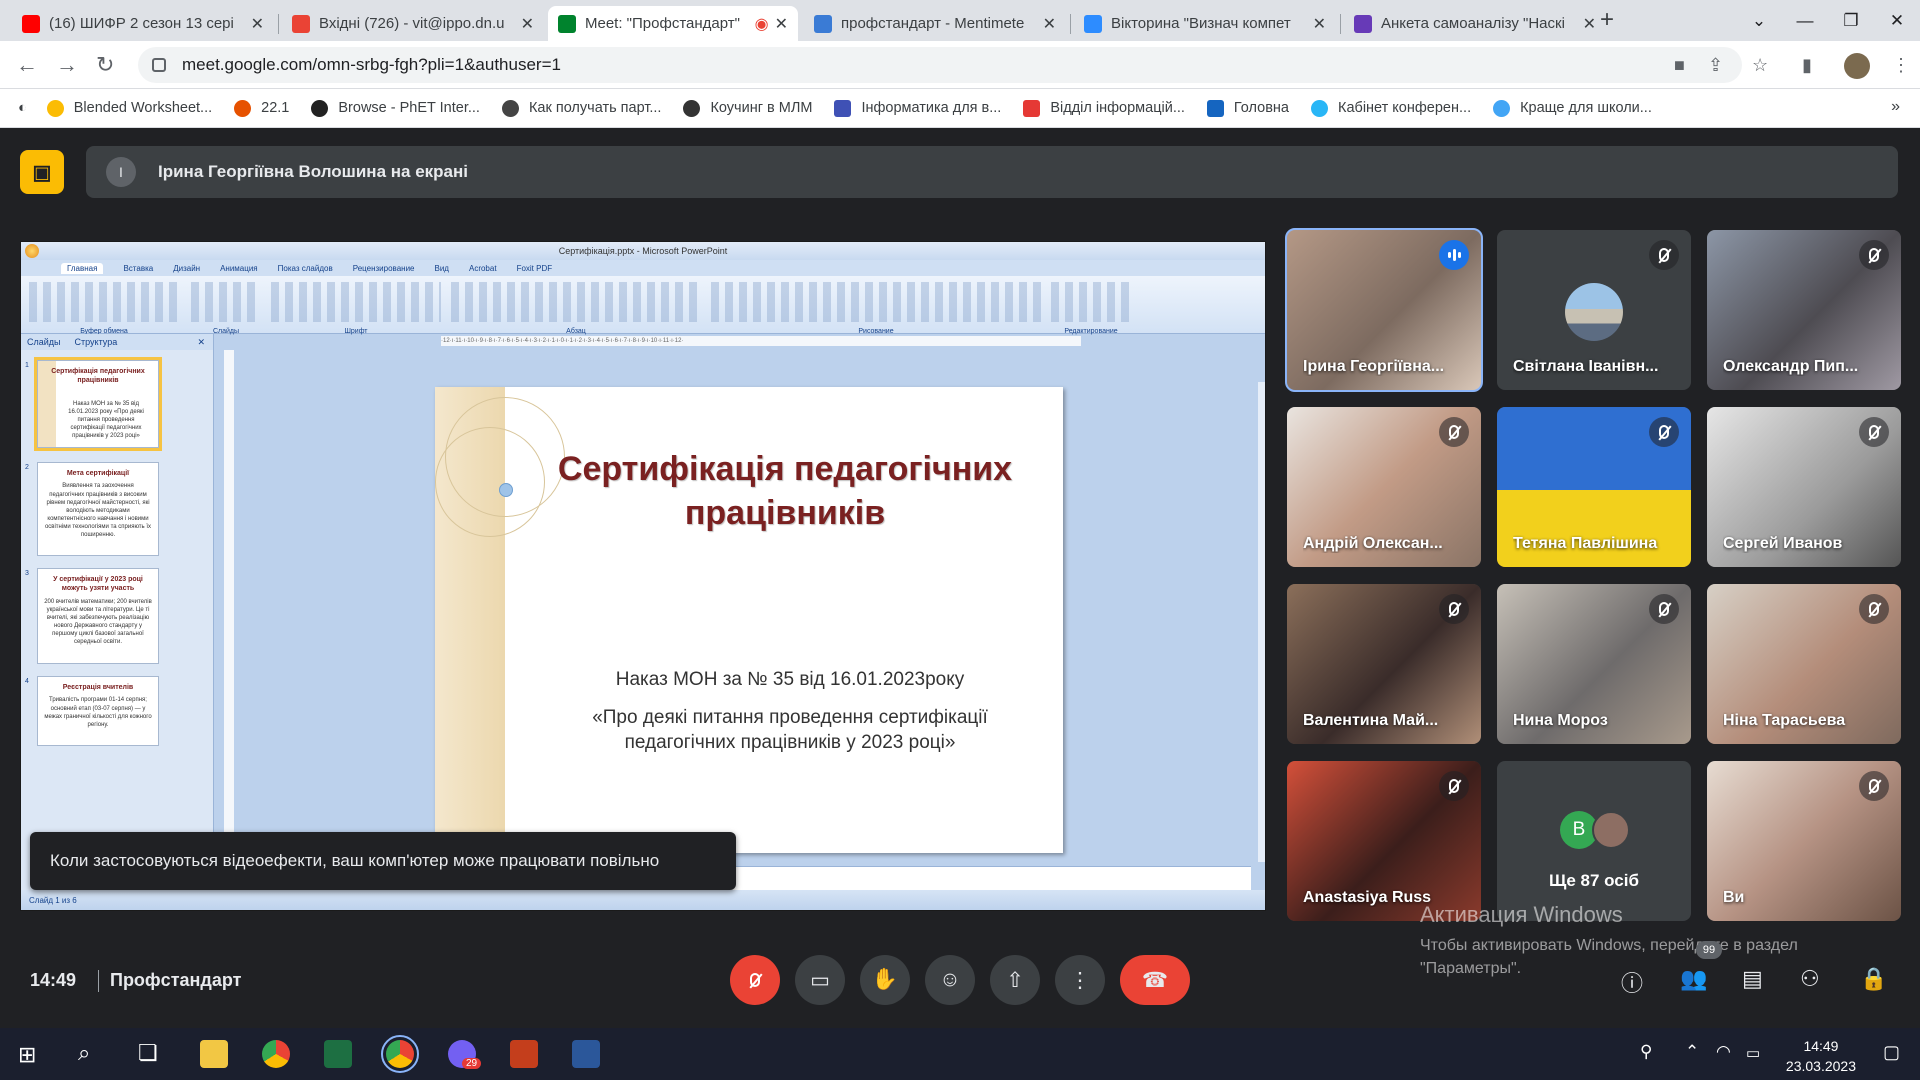  Describe the element at coordinates (586, 1054) in the screenshot. I see `word-icon` at that location.